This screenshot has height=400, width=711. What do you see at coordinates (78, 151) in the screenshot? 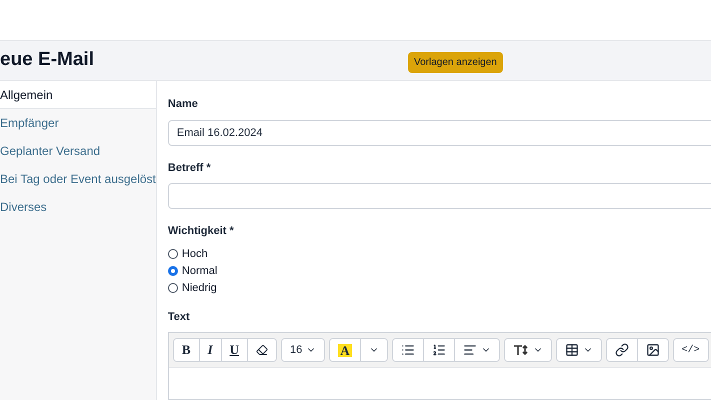
I see `sidebar-item: Geplanter Versand` at bounding box center [78, 151].